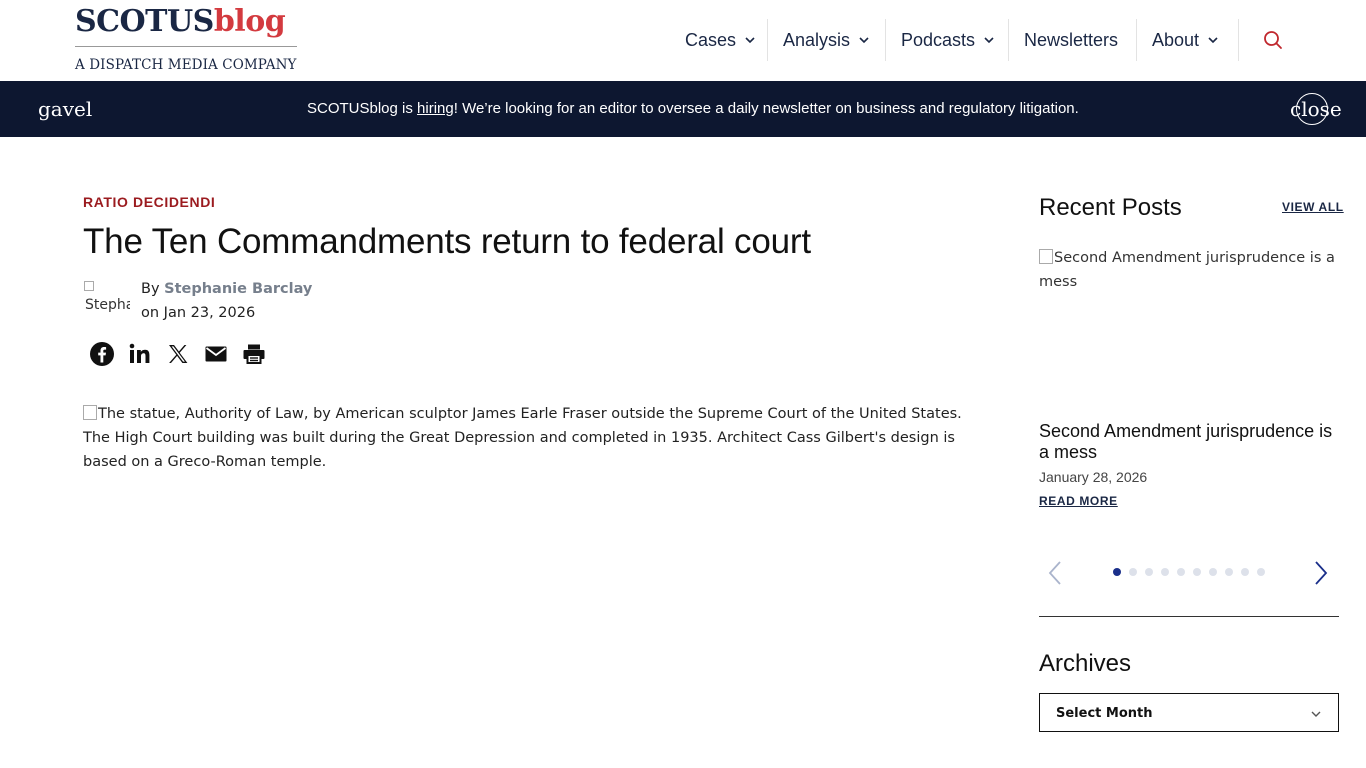 The height and width of the screenshot is (768, 1366). What do you see at coordinates (178, 354) in the screenshot?
I see `x-icon` at bounding box center [178, 354].